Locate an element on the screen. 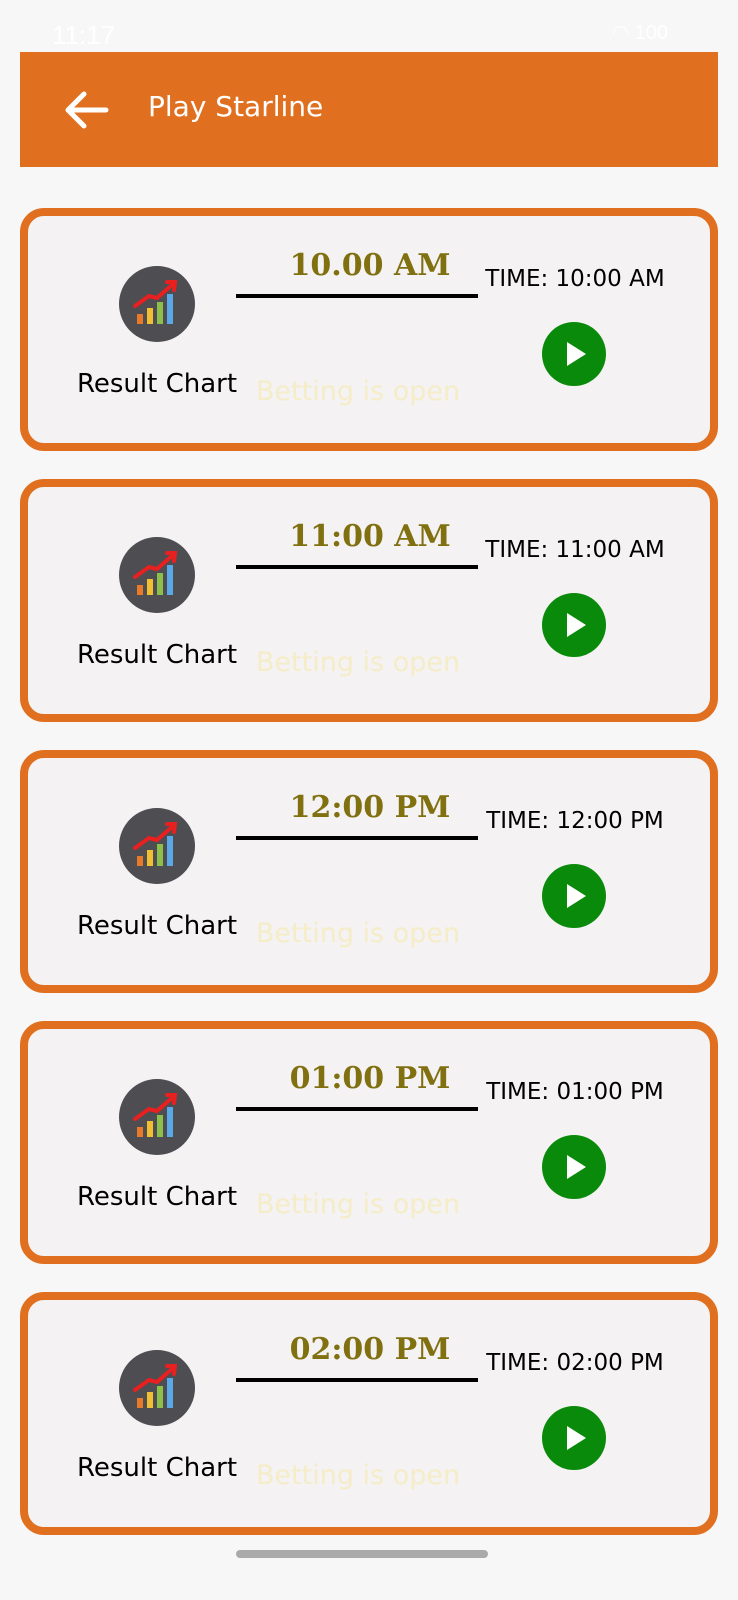 This screenshot has width=738, height=1600. wifi-icon: ◠ is located at coordinates (620, 33).